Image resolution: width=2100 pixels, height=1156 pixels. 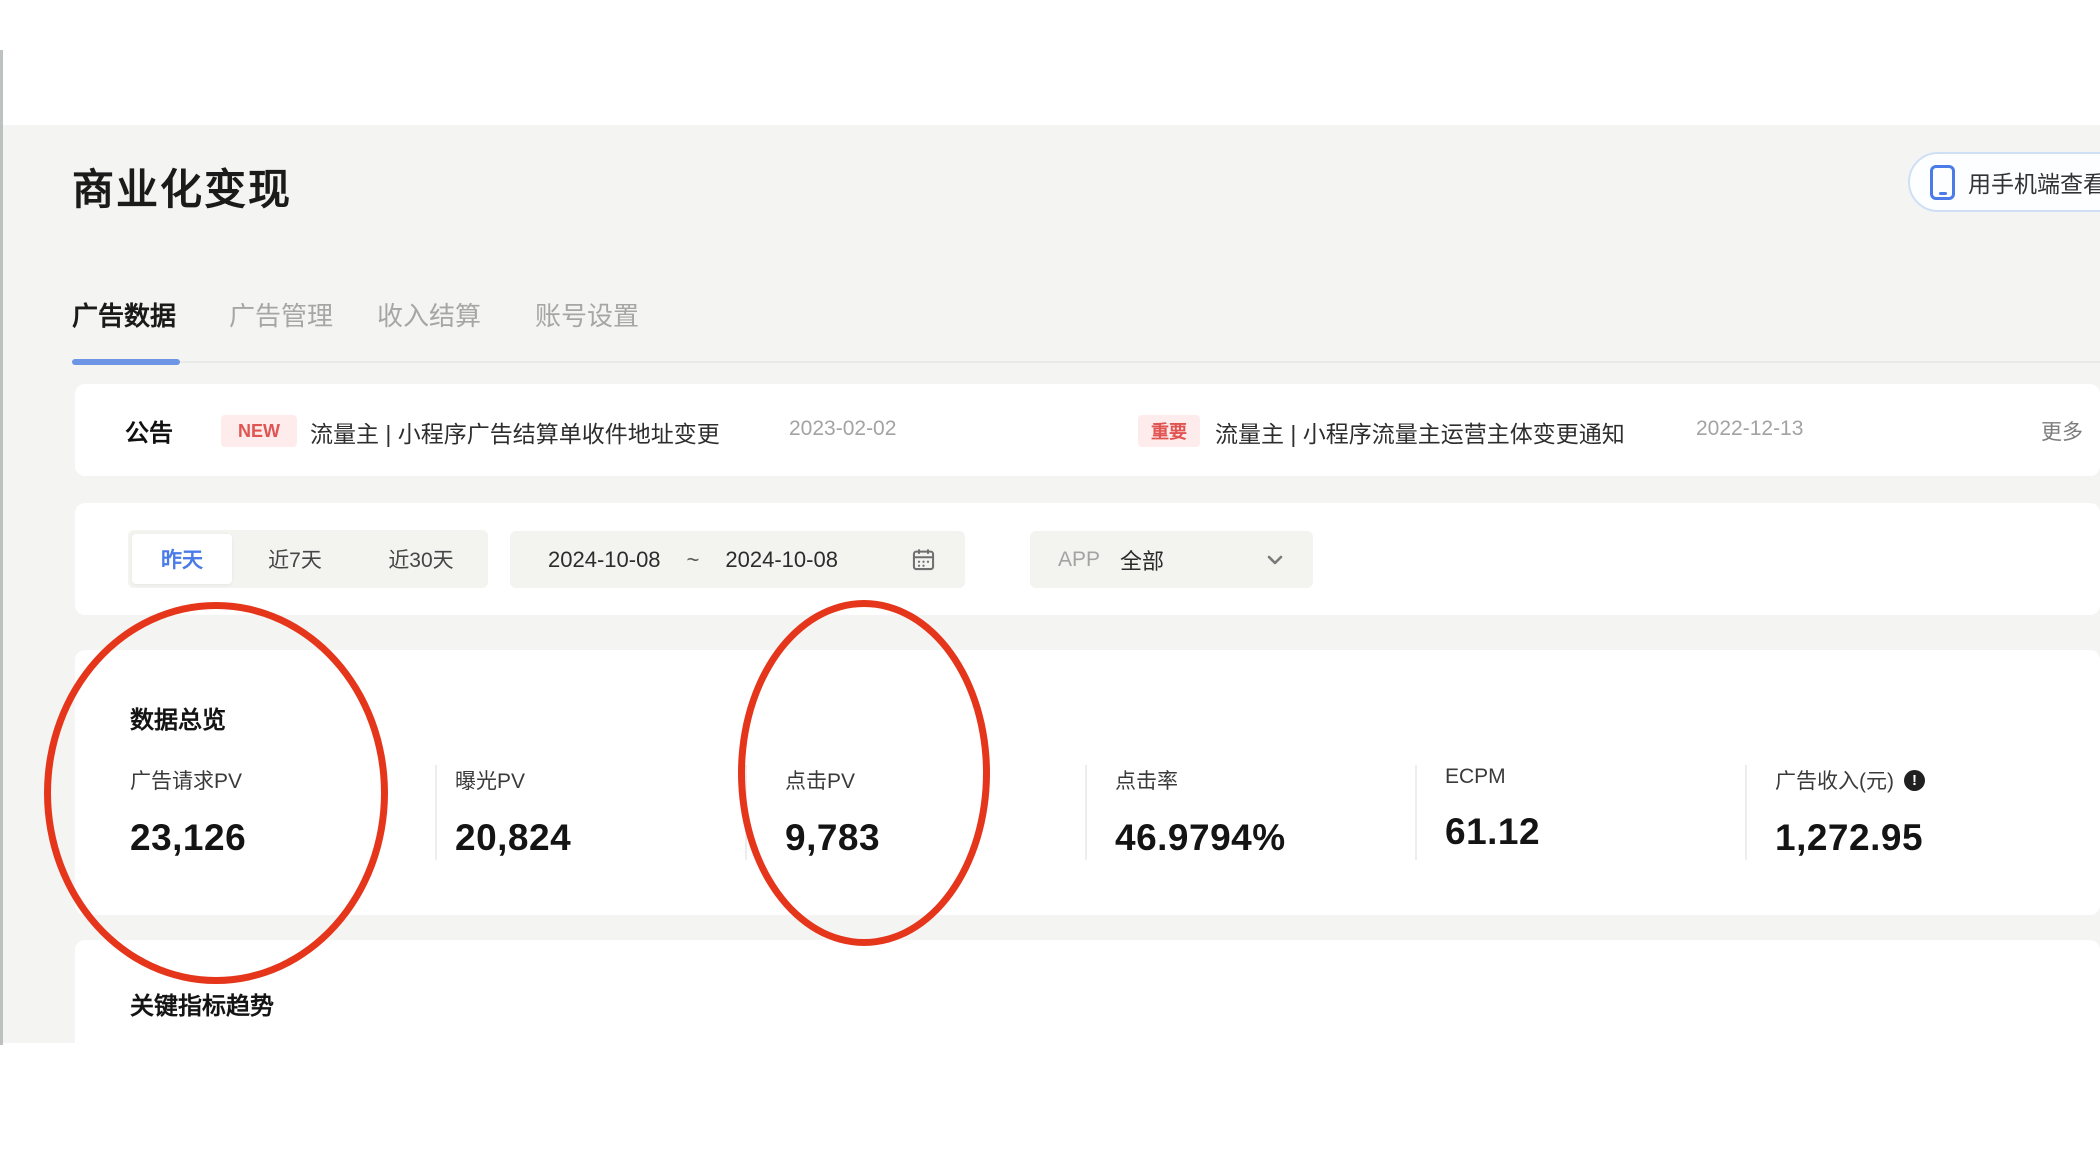 I want to click on window-edge-line, so click(x=1, y=547).